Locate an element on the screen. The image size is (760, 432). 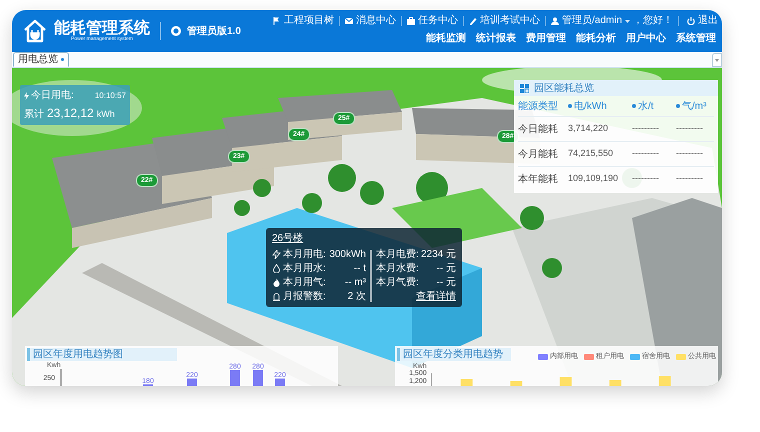
user-menu: 管理员/admin is located at coordinates (590, 21).